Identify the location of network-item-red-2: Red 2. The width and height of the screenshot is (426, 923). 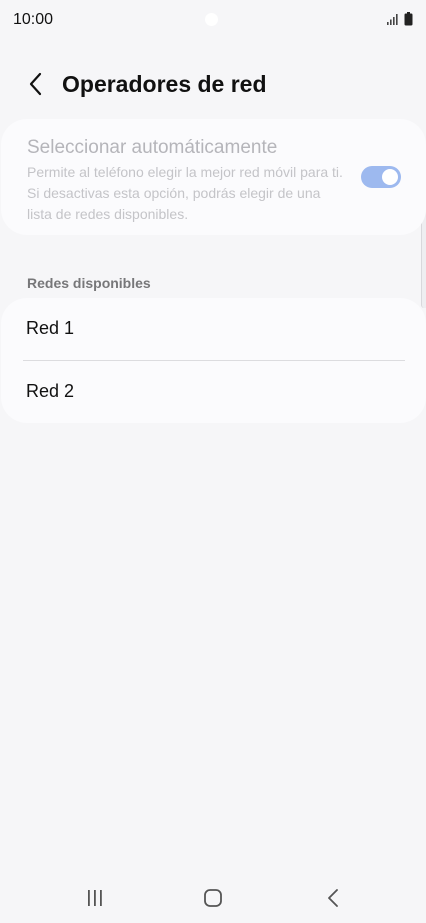
(213, 392).